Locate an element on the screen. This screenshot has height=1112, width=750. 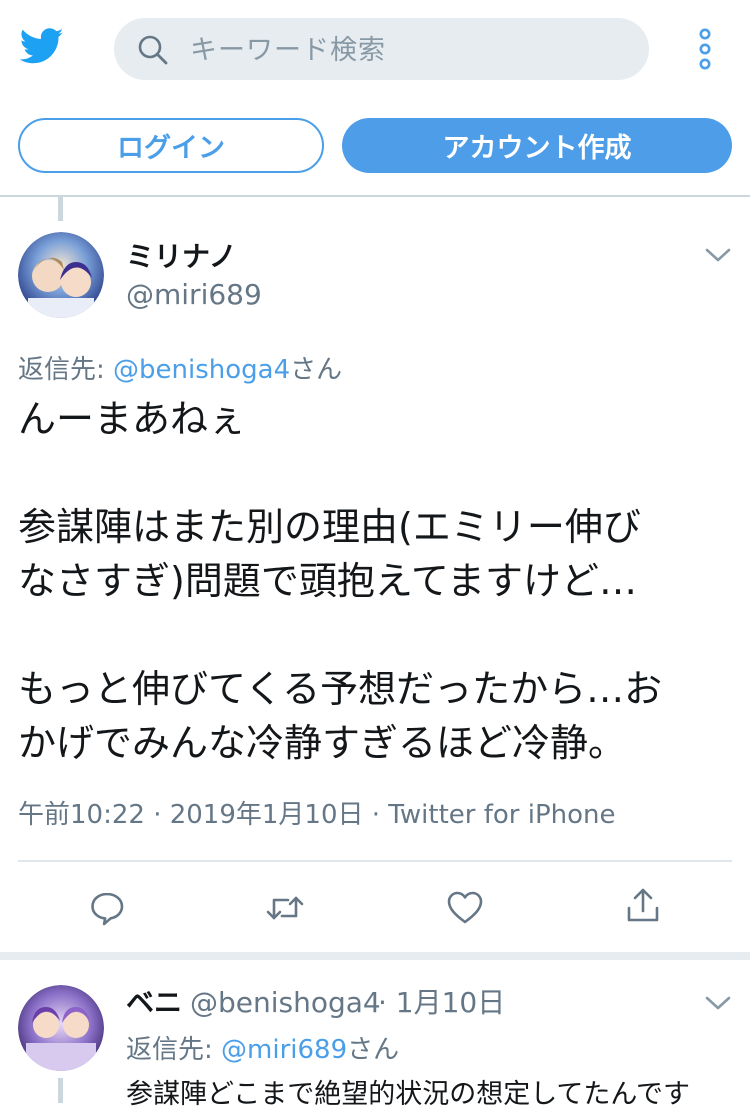
header-divider is located at coordinates (375, 196).